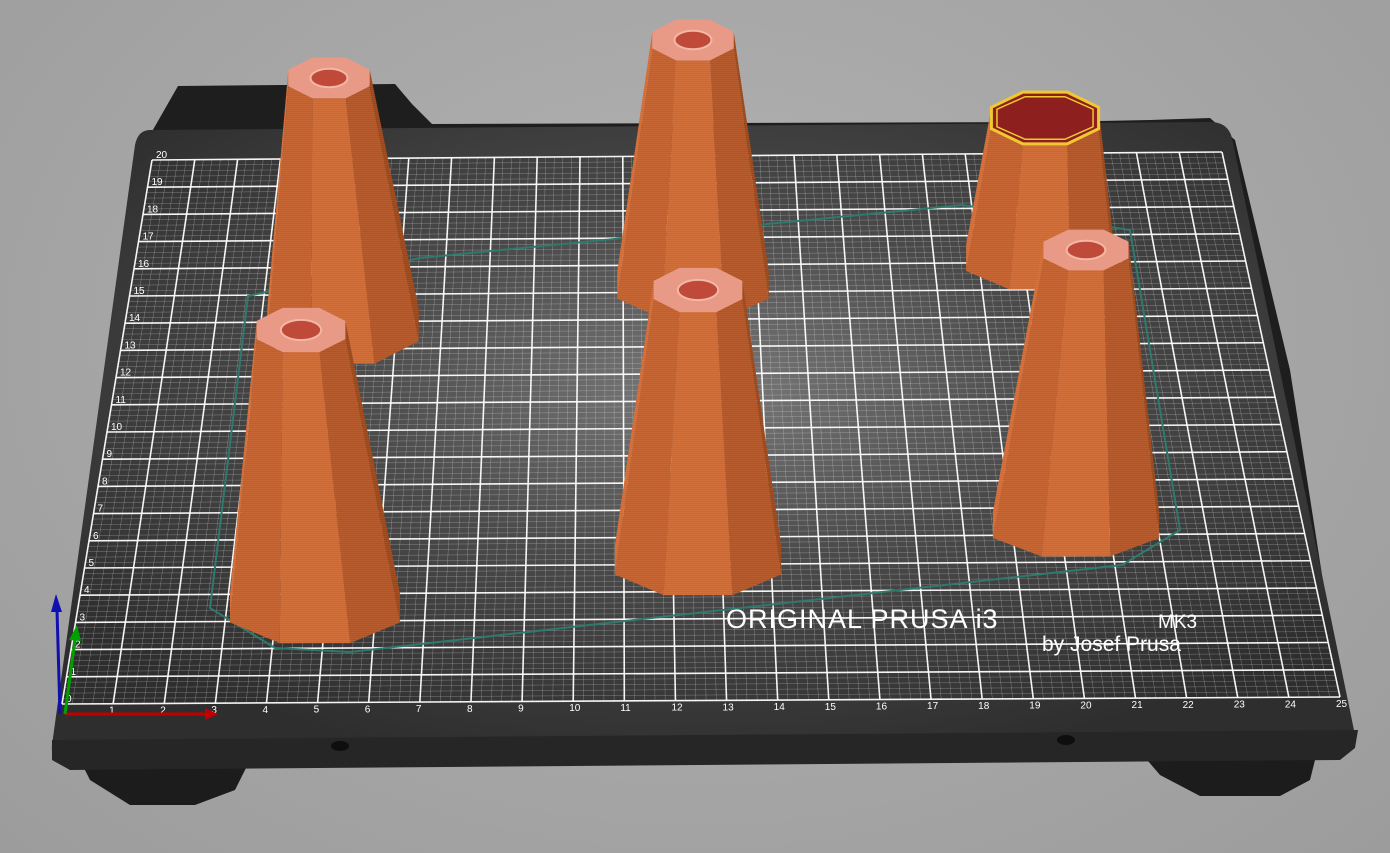  Describe the element at coordinates (121, 400) in the screenshot. I see `y-tick-label: 11` at that location.